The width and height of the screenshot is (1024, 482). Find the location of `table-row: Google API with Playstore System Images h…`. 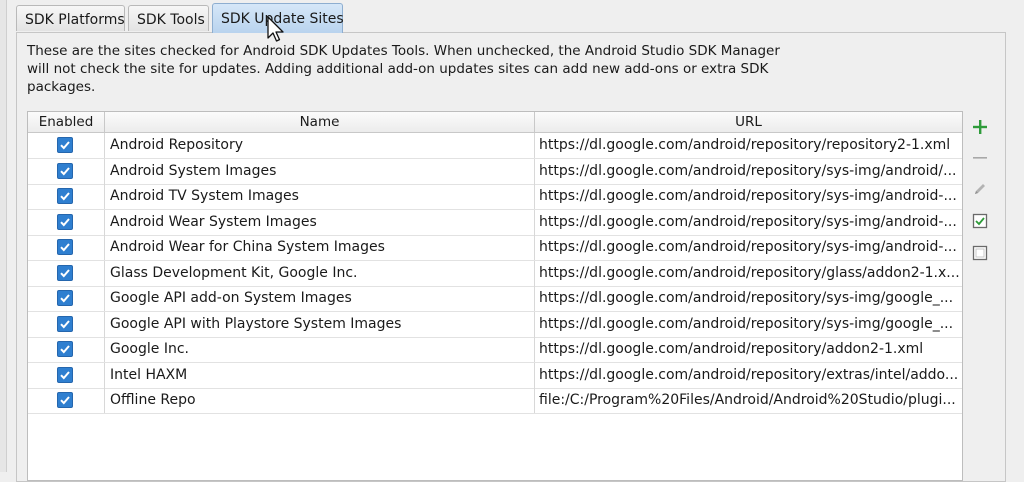

table-row: Google API with Playstore System Images h… is located at coordinates (495, 324).